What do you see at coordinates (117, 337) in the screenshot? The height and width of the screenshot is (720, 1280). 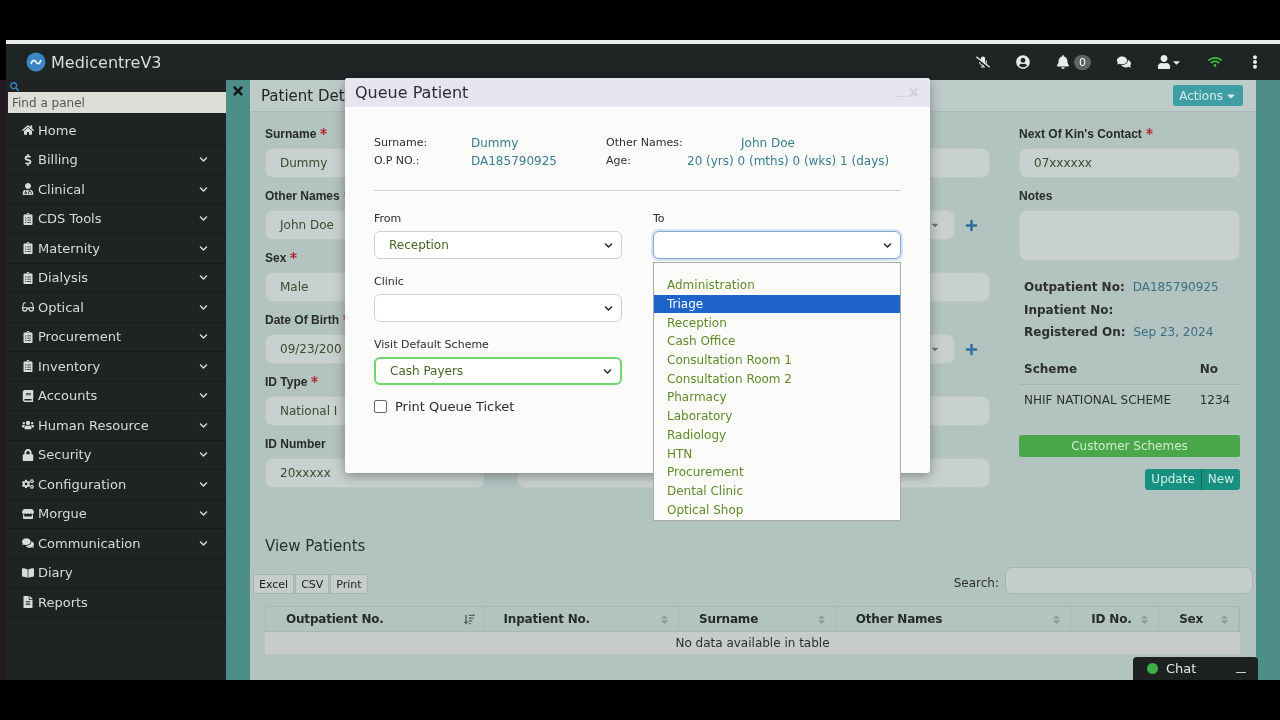 I see `sidebar-item: Procurement` at bounding box center [117, 337].